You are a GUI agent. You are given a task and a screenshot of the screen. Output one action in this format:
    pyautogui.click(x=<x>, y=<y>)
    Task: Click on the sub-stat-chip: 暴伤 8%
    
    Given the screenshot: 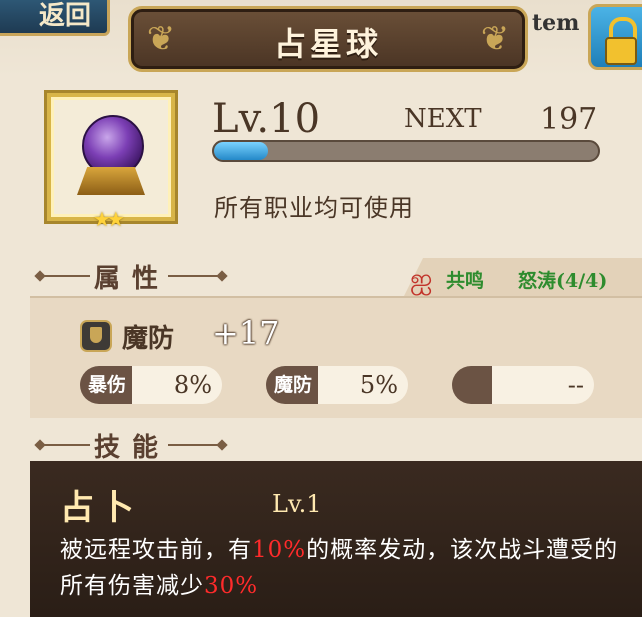 What is the action you would take?
    pyautogui.click(x=151, y=385)
    